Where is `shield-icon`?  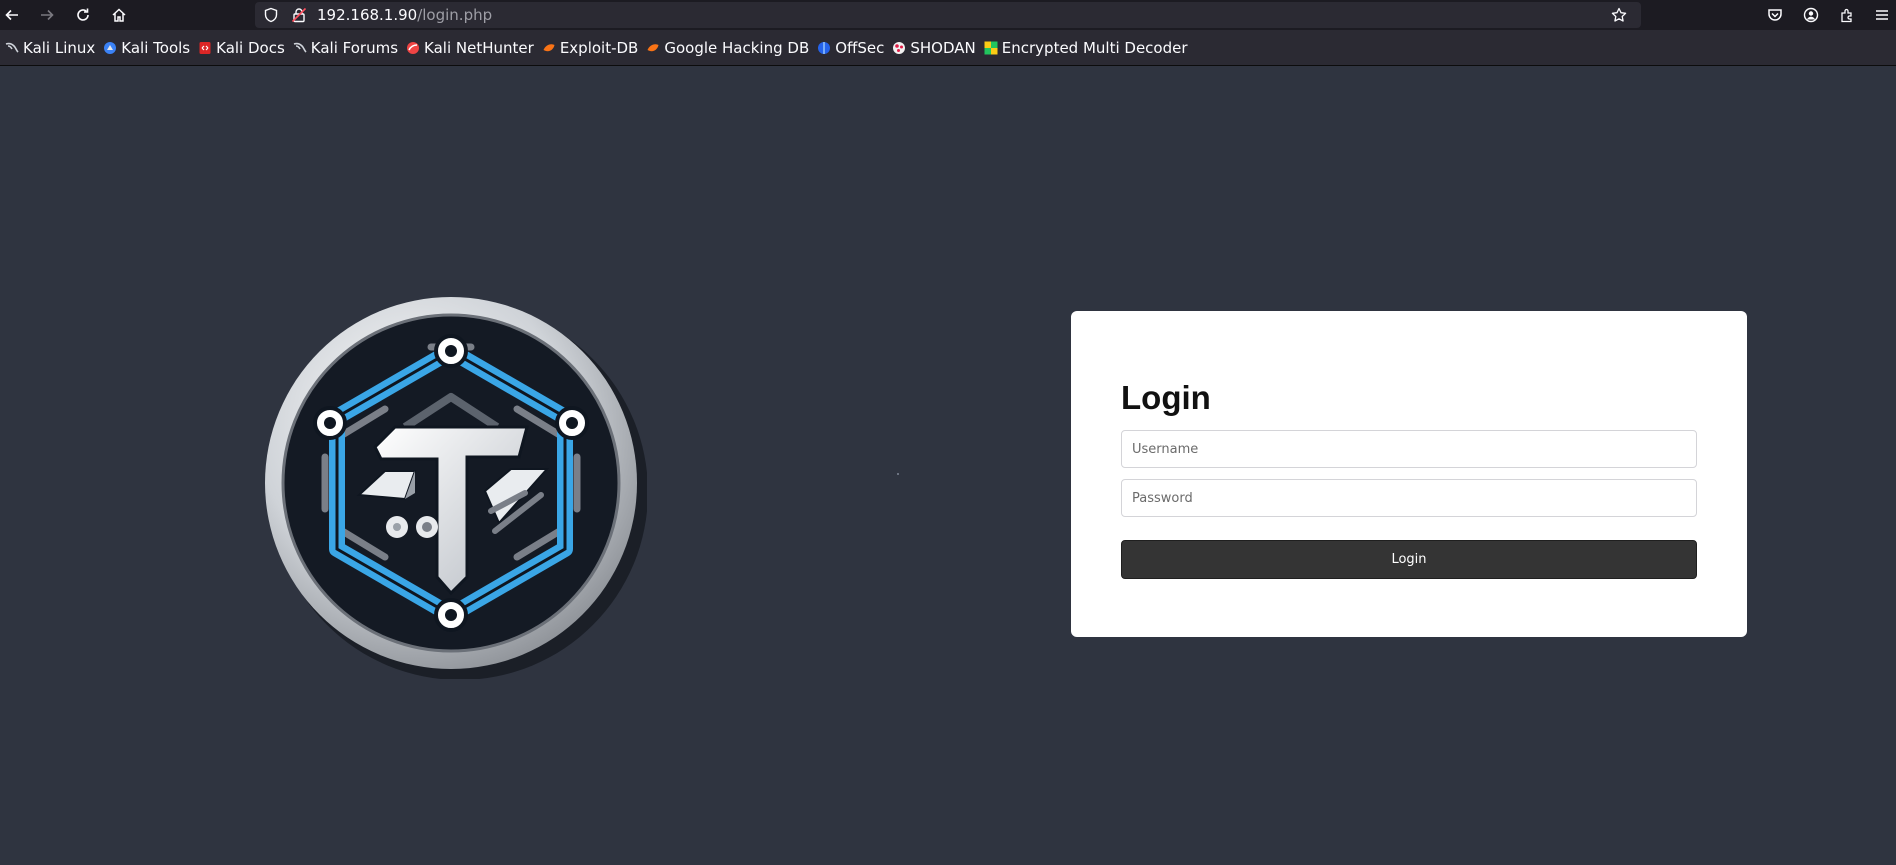
shield-icon is located at coordinates (271, 15).